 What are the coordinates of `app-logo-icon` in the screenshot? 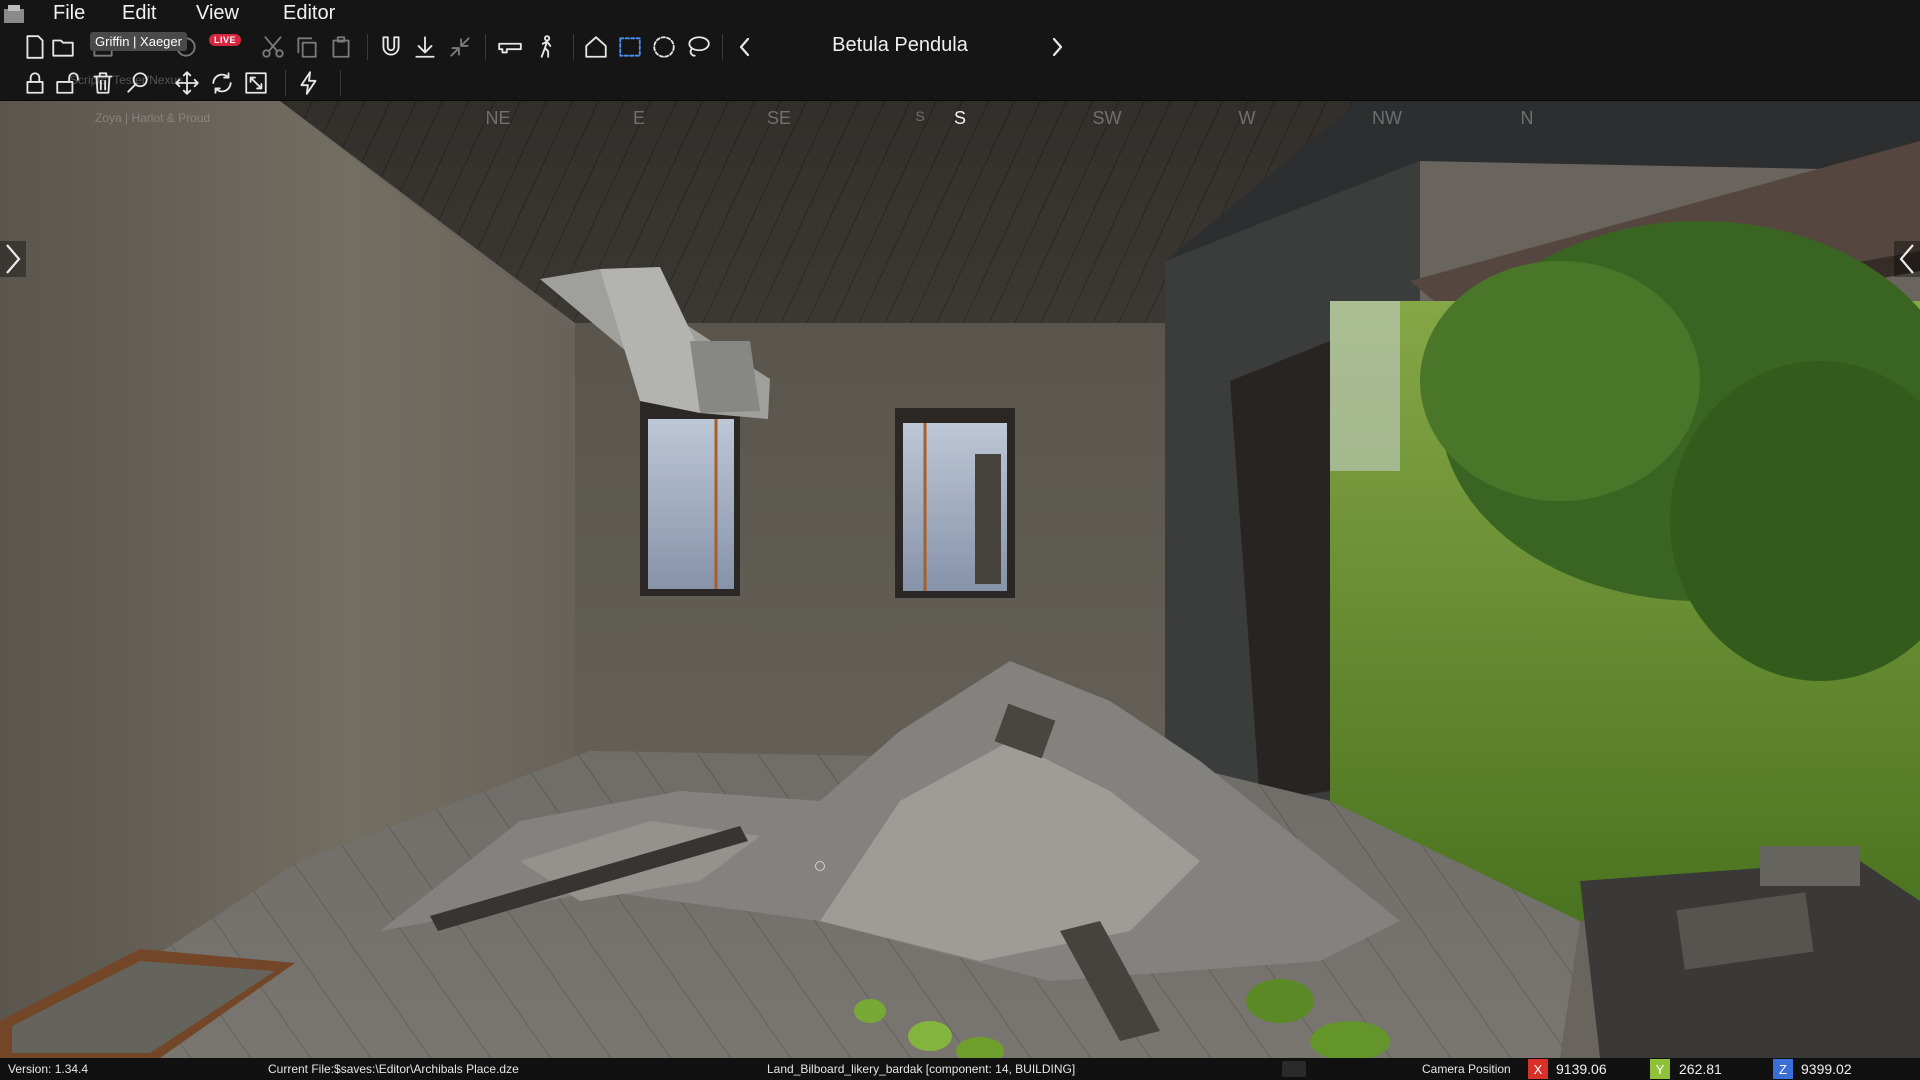 It's located at (14, 14).